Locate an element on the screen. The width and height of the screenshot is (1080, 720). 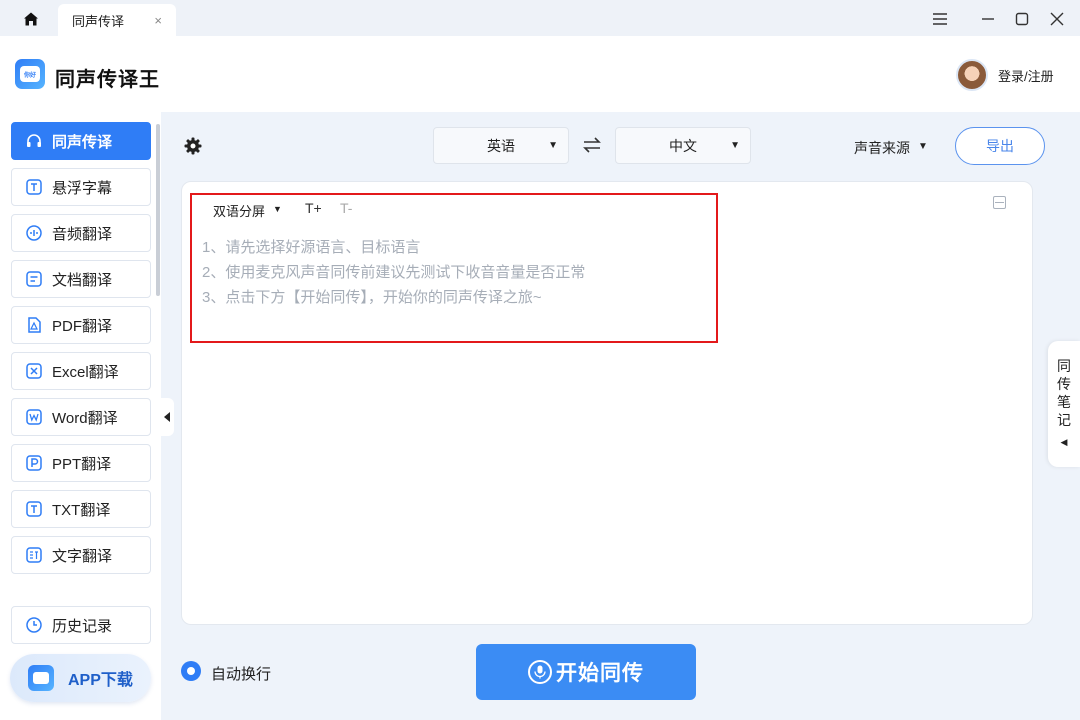
sidebar-item-history: 历史记录 is located at coordinates (81, 625).